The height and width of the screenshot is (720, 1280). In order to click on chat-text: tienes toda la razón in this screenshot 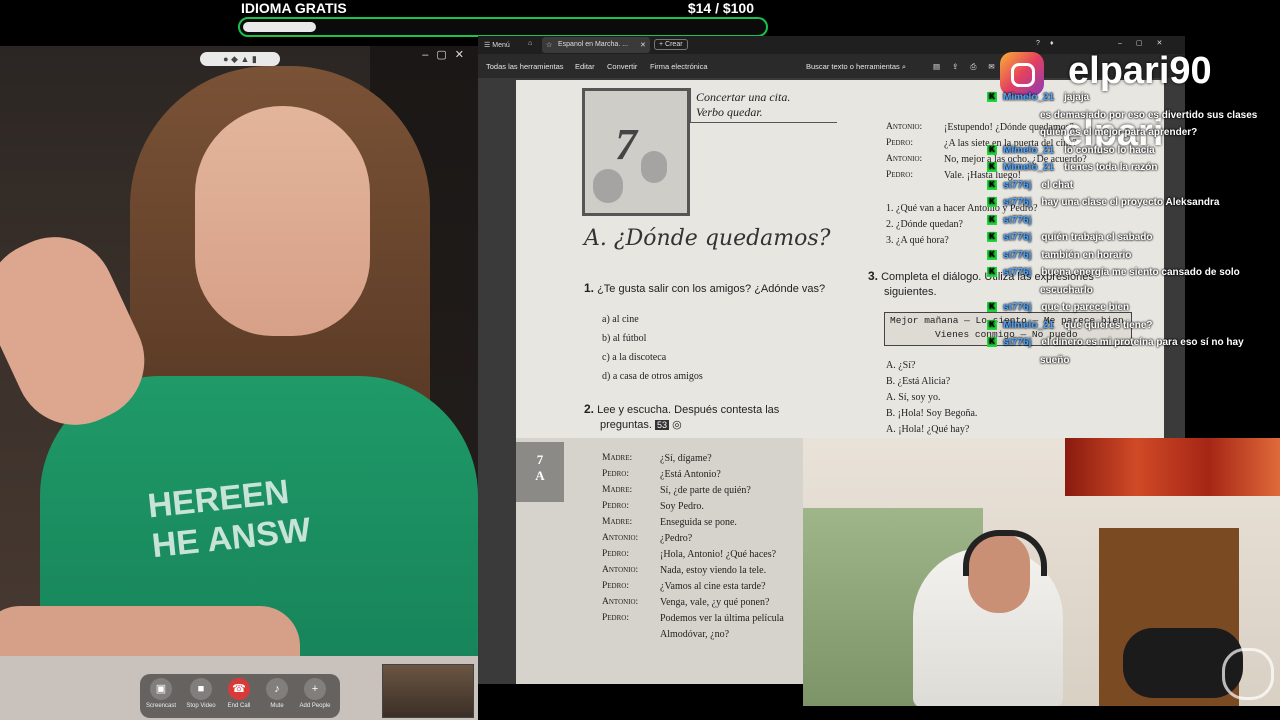, I will do `click(1111, 167)`.